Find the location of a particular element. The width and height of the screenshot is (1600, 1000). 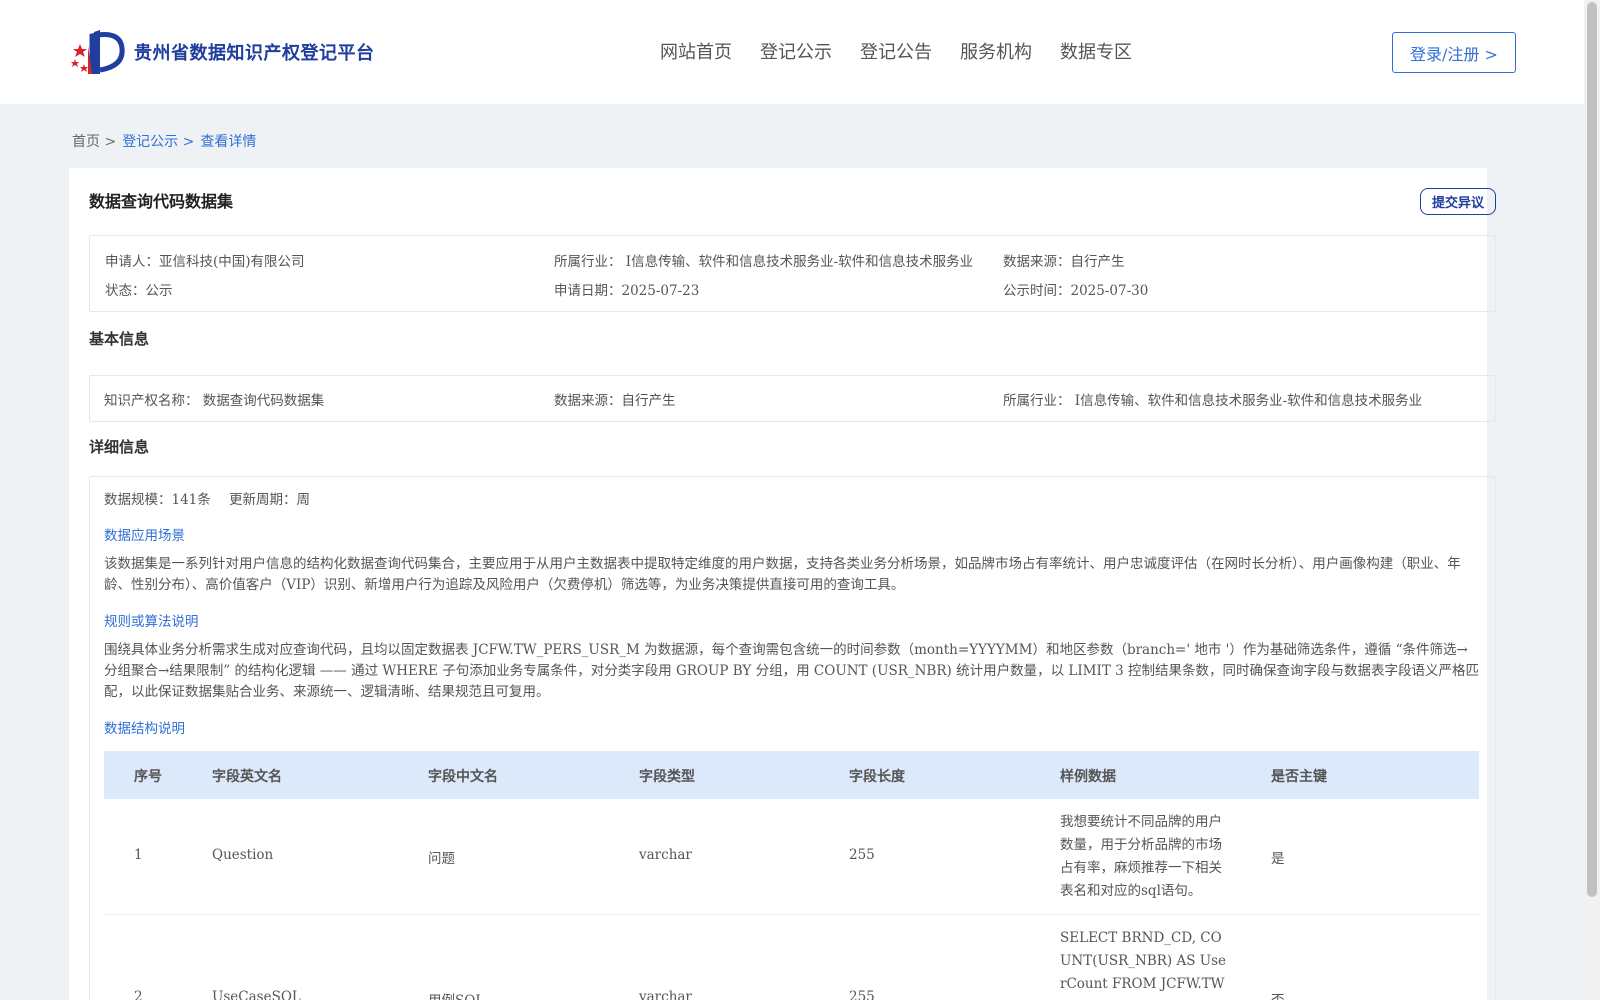

detail-info-title: 详细信息 is located at coordinates (119, 447).